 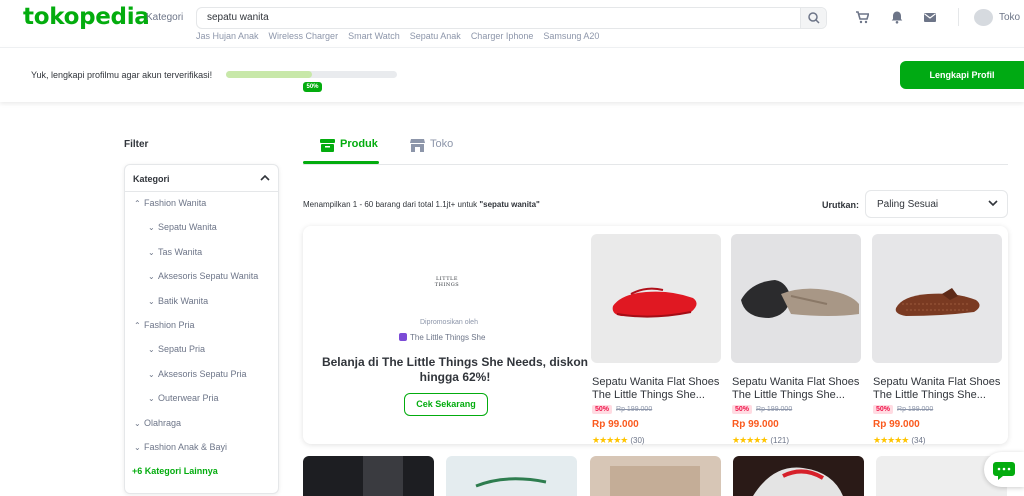 I want to click on category-item: ⌄ Aksesoris Sepatu Pria, so click(x=197, y=374).